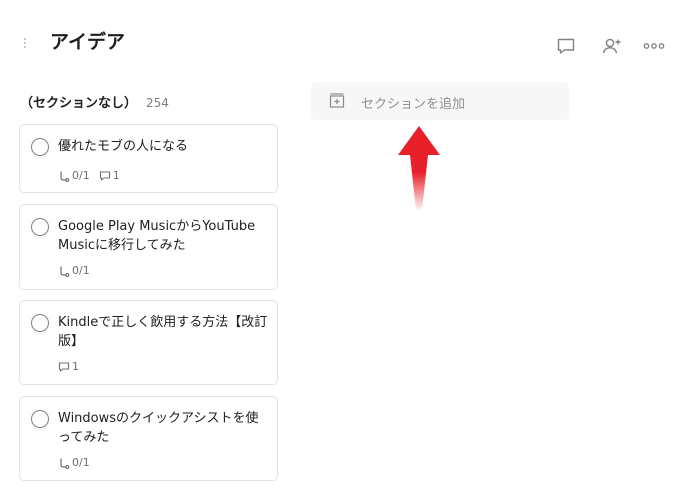 The height and width of the screenshot is (490, 685). Describe the element at coordinates (93, 175) in the screenshot. I see `task-meta: 0/1 1` at that location.